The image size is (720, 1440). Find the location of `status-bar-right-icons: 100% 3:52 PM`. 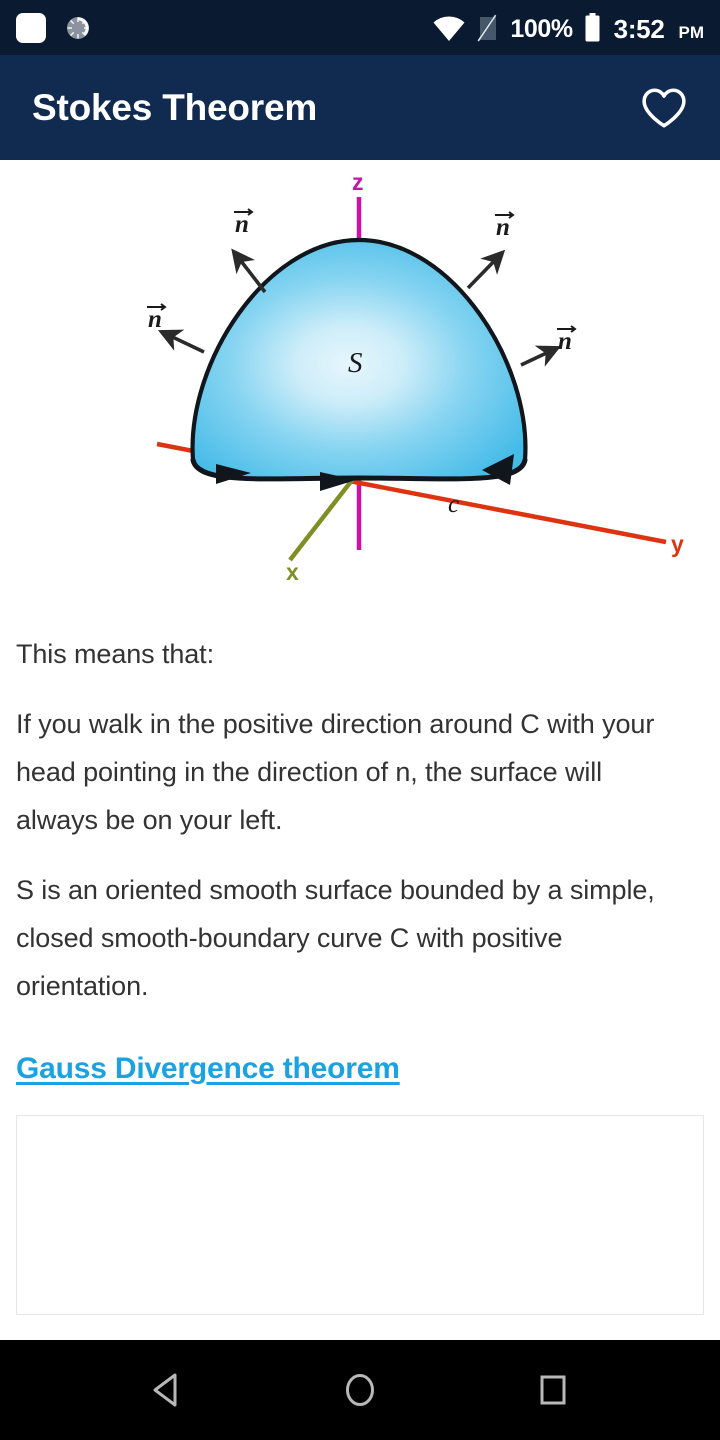

status-bar-right-icons: 100% 3:52 PM is located at coordinates (568, 27).